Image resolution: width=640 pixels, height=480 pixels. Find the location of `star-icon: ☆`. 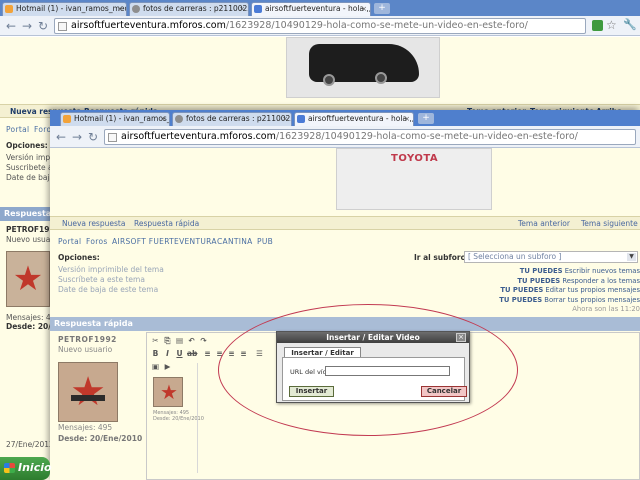

star-icon: ☆ is located at coordinates (611, 25).